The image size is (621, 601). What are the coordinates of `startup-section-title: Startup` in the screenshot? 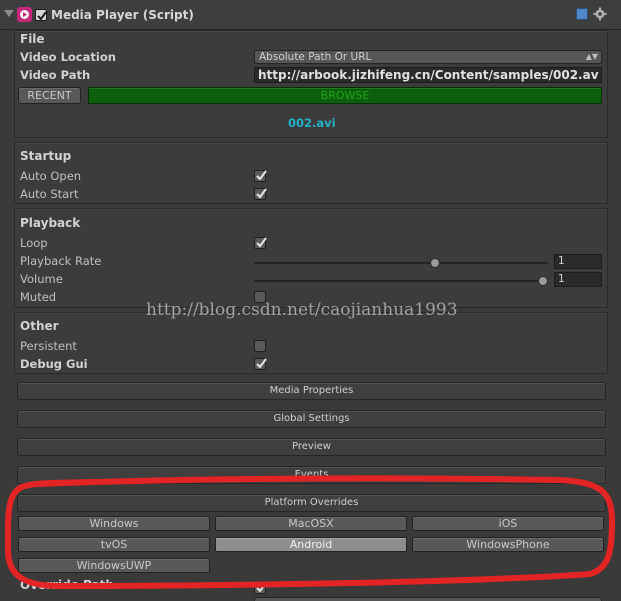 It's located at (46, 156).